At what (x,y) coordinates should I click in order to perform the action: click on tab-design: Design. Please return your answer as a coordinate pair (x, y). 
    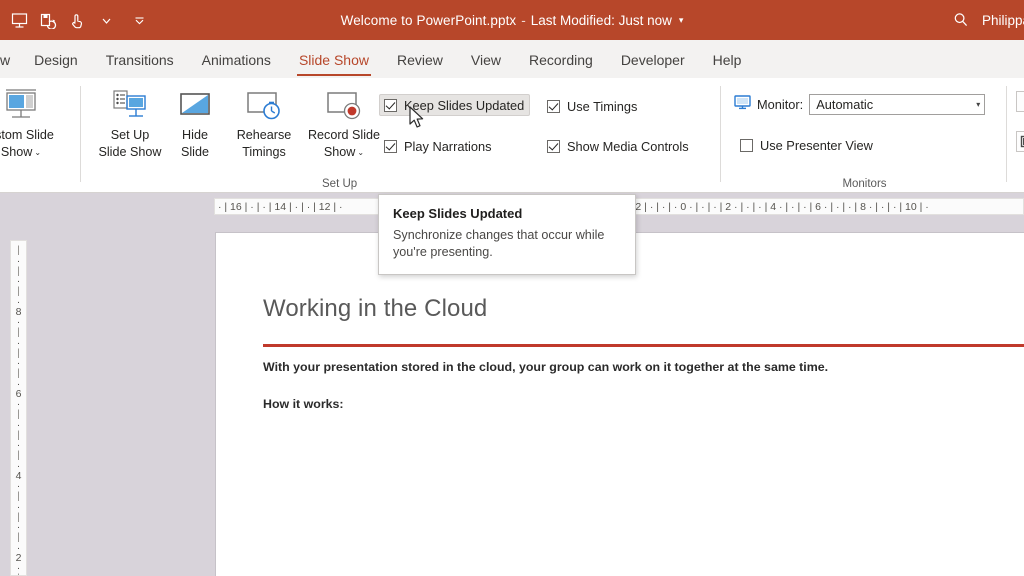
    Looking at the image, I should click on (56, 60).